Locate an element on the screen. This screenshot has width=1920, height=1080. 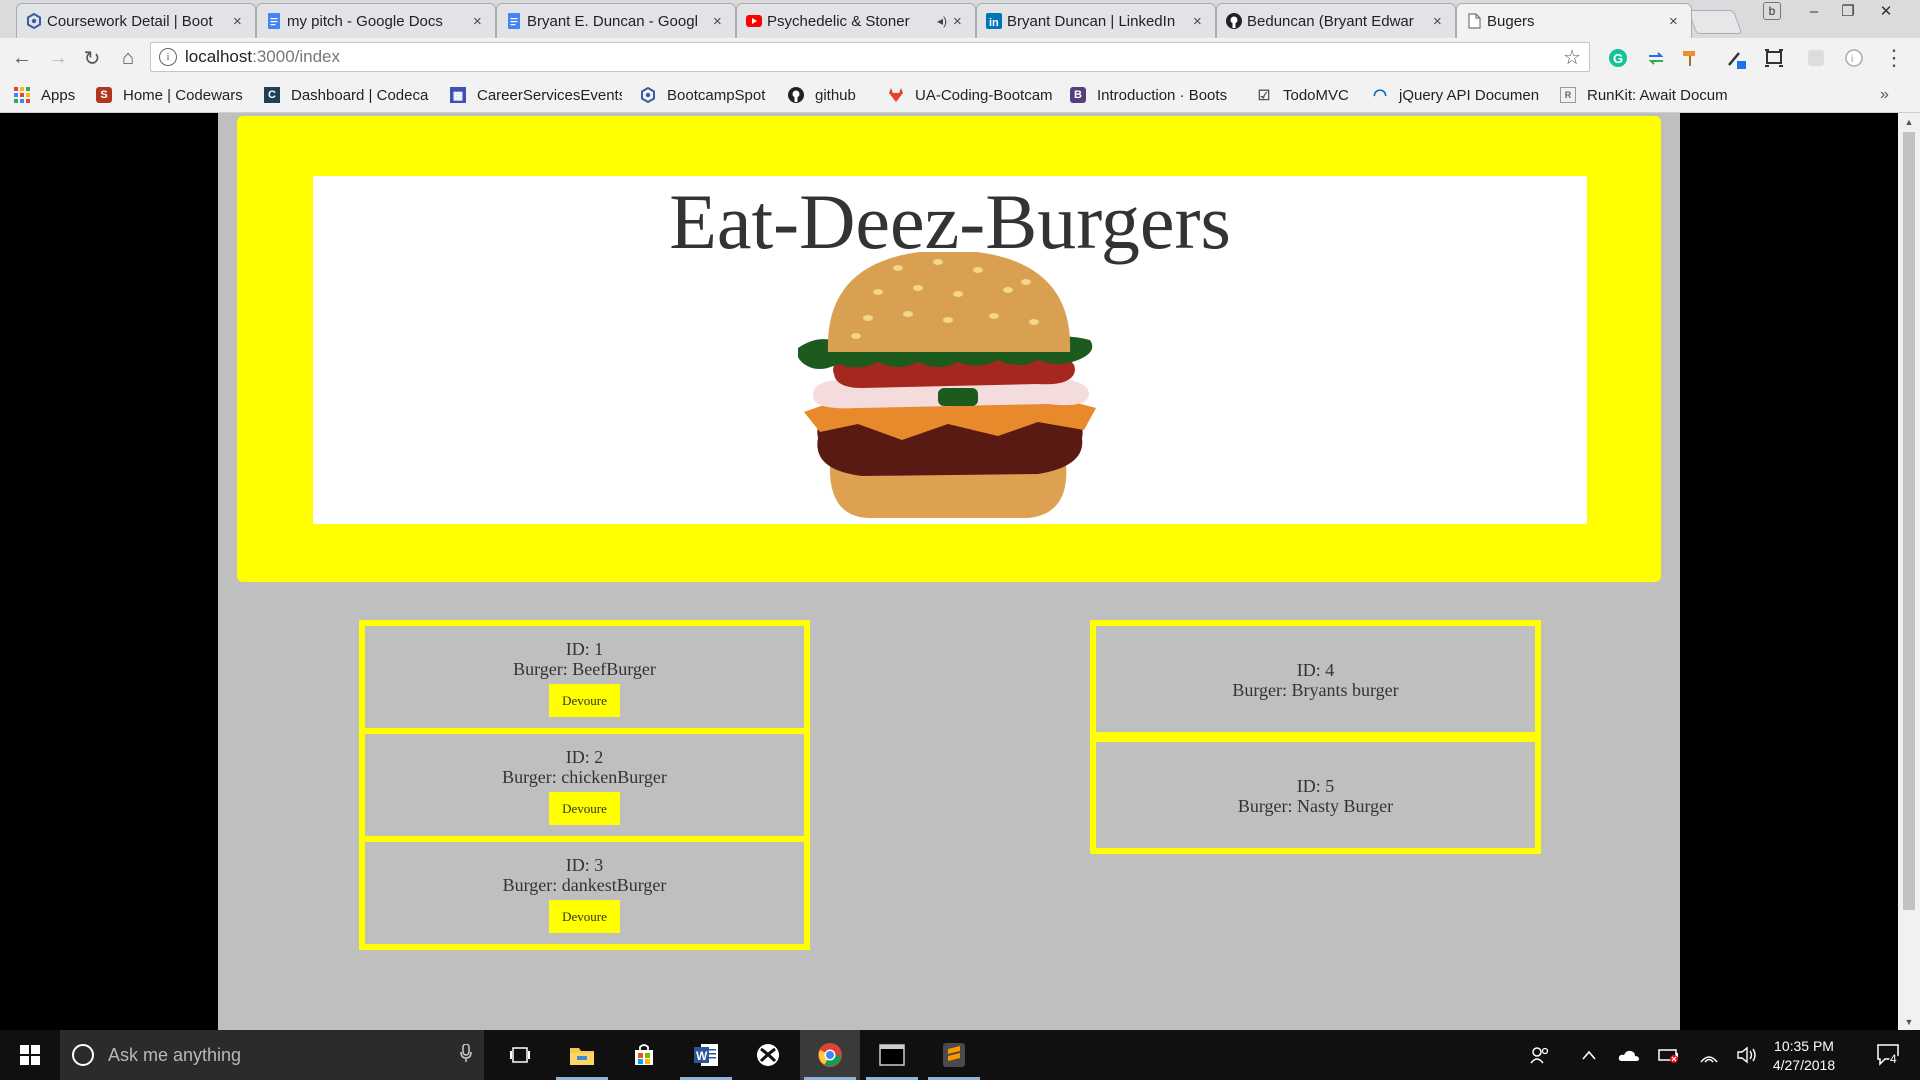
burger-id-line: ID: 1 is located at coordinates (584, 649).